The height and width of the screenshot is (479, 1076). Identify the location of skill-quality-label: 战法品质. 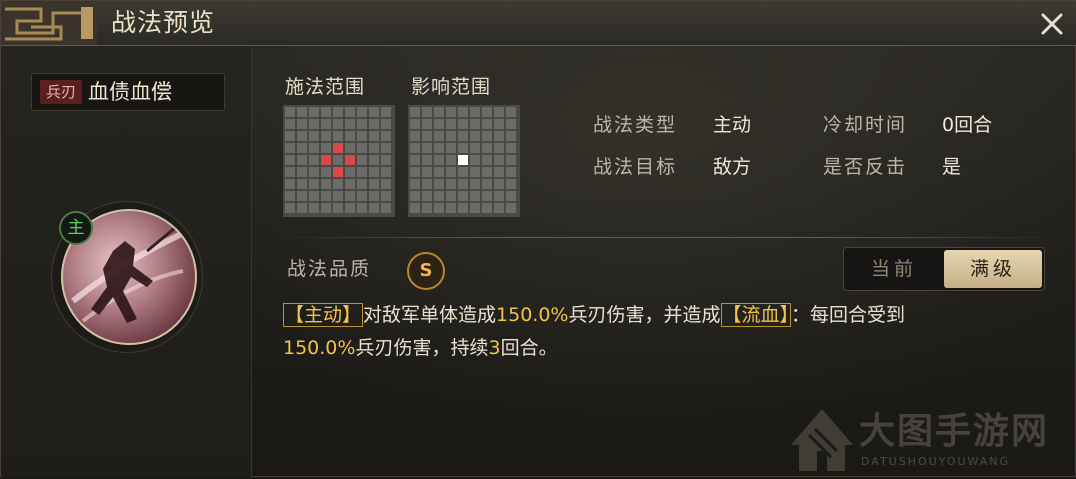
(329, 269).